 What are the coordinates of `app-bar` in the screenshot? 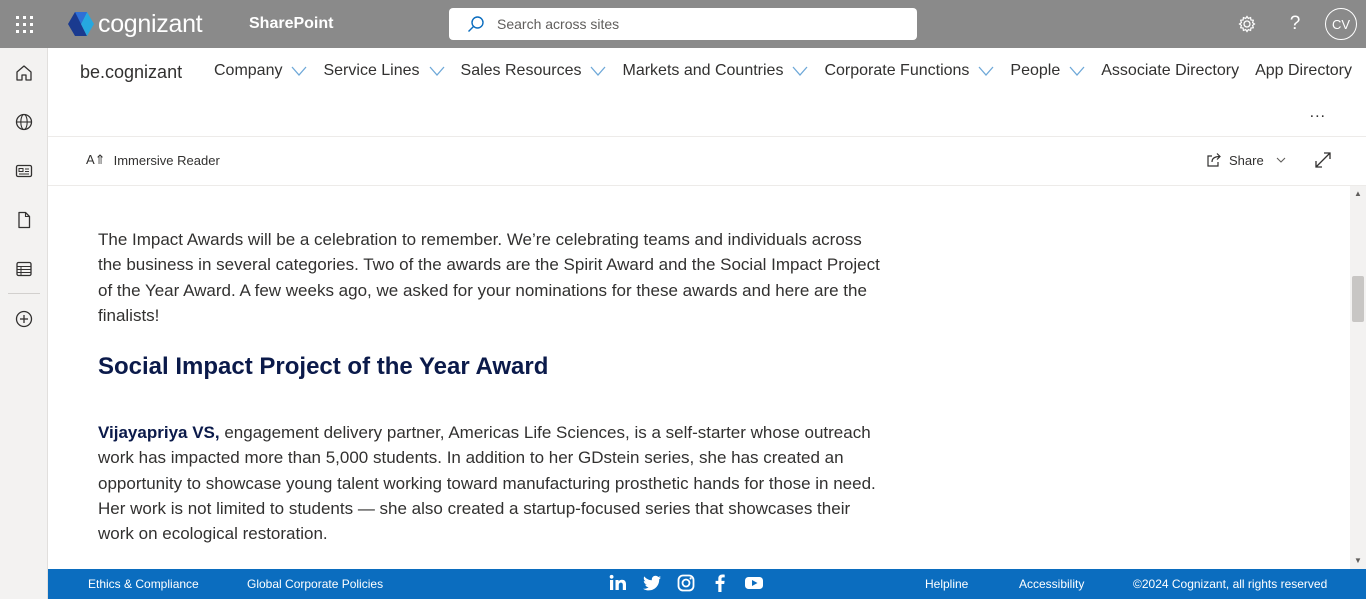 It's located at (24, 323).